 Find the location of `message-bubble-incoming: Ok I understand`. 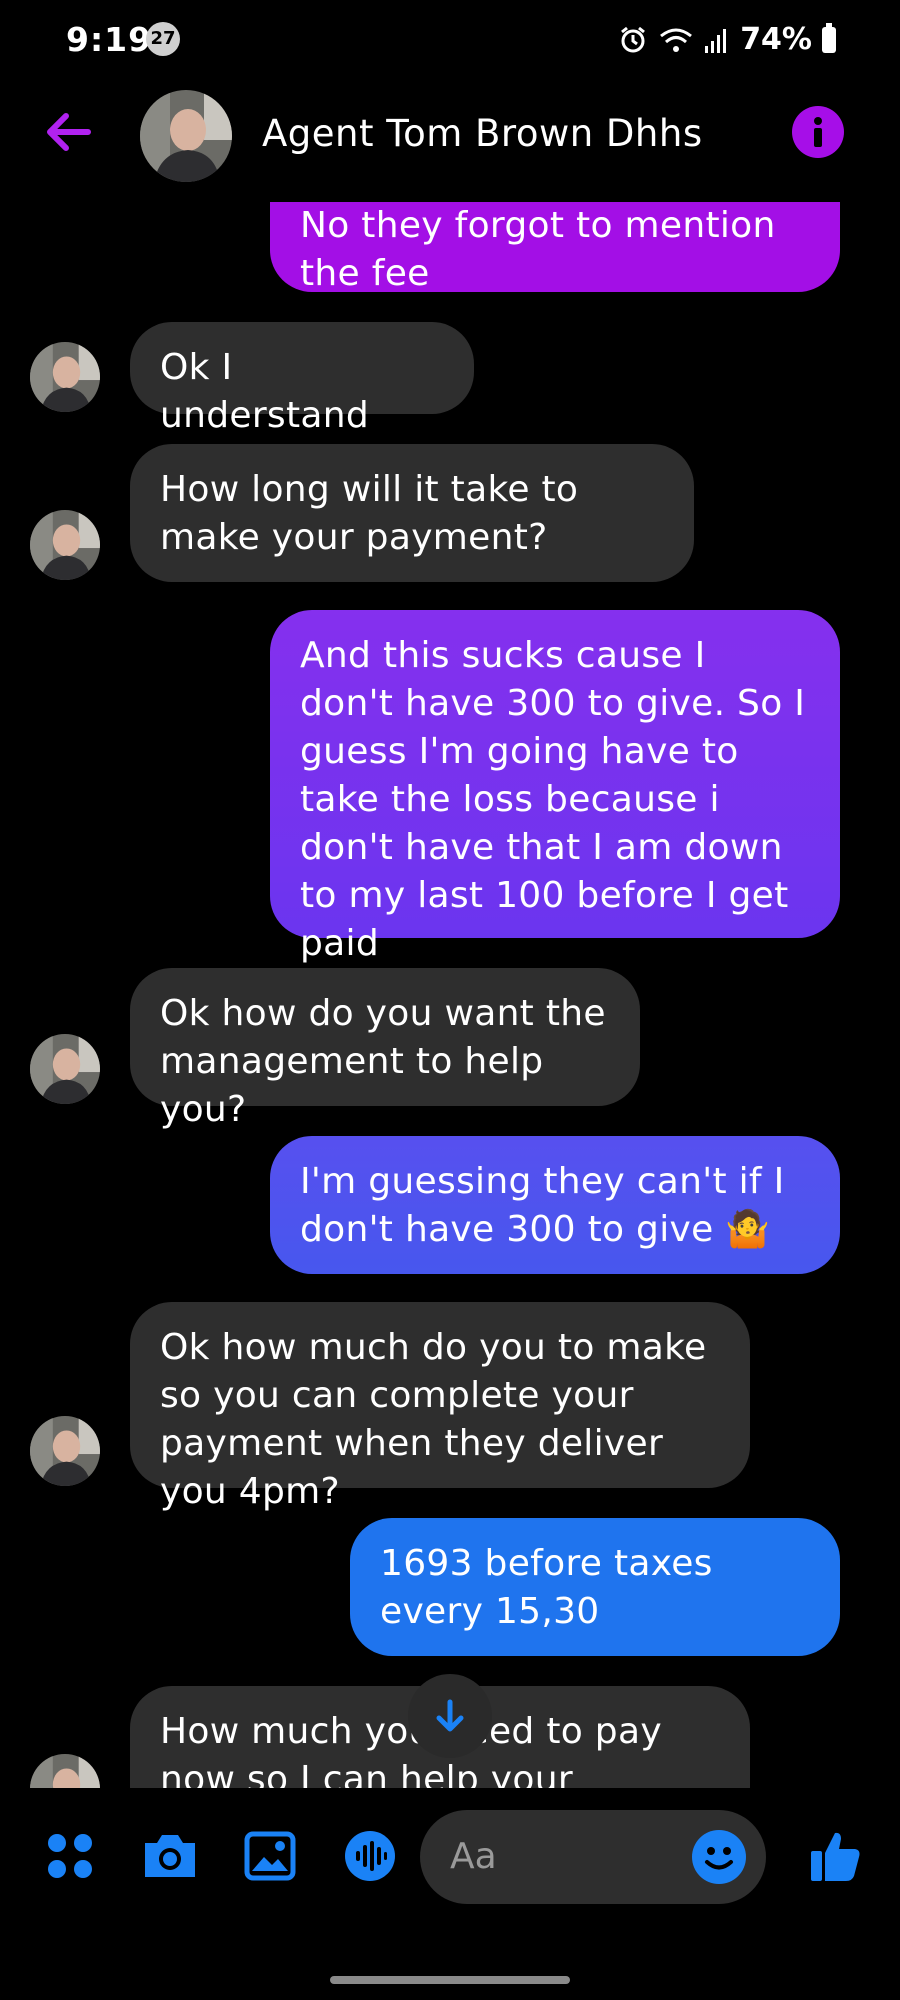

message-bubble-incoming: Ok I understand is located at coordinates (302, 379).